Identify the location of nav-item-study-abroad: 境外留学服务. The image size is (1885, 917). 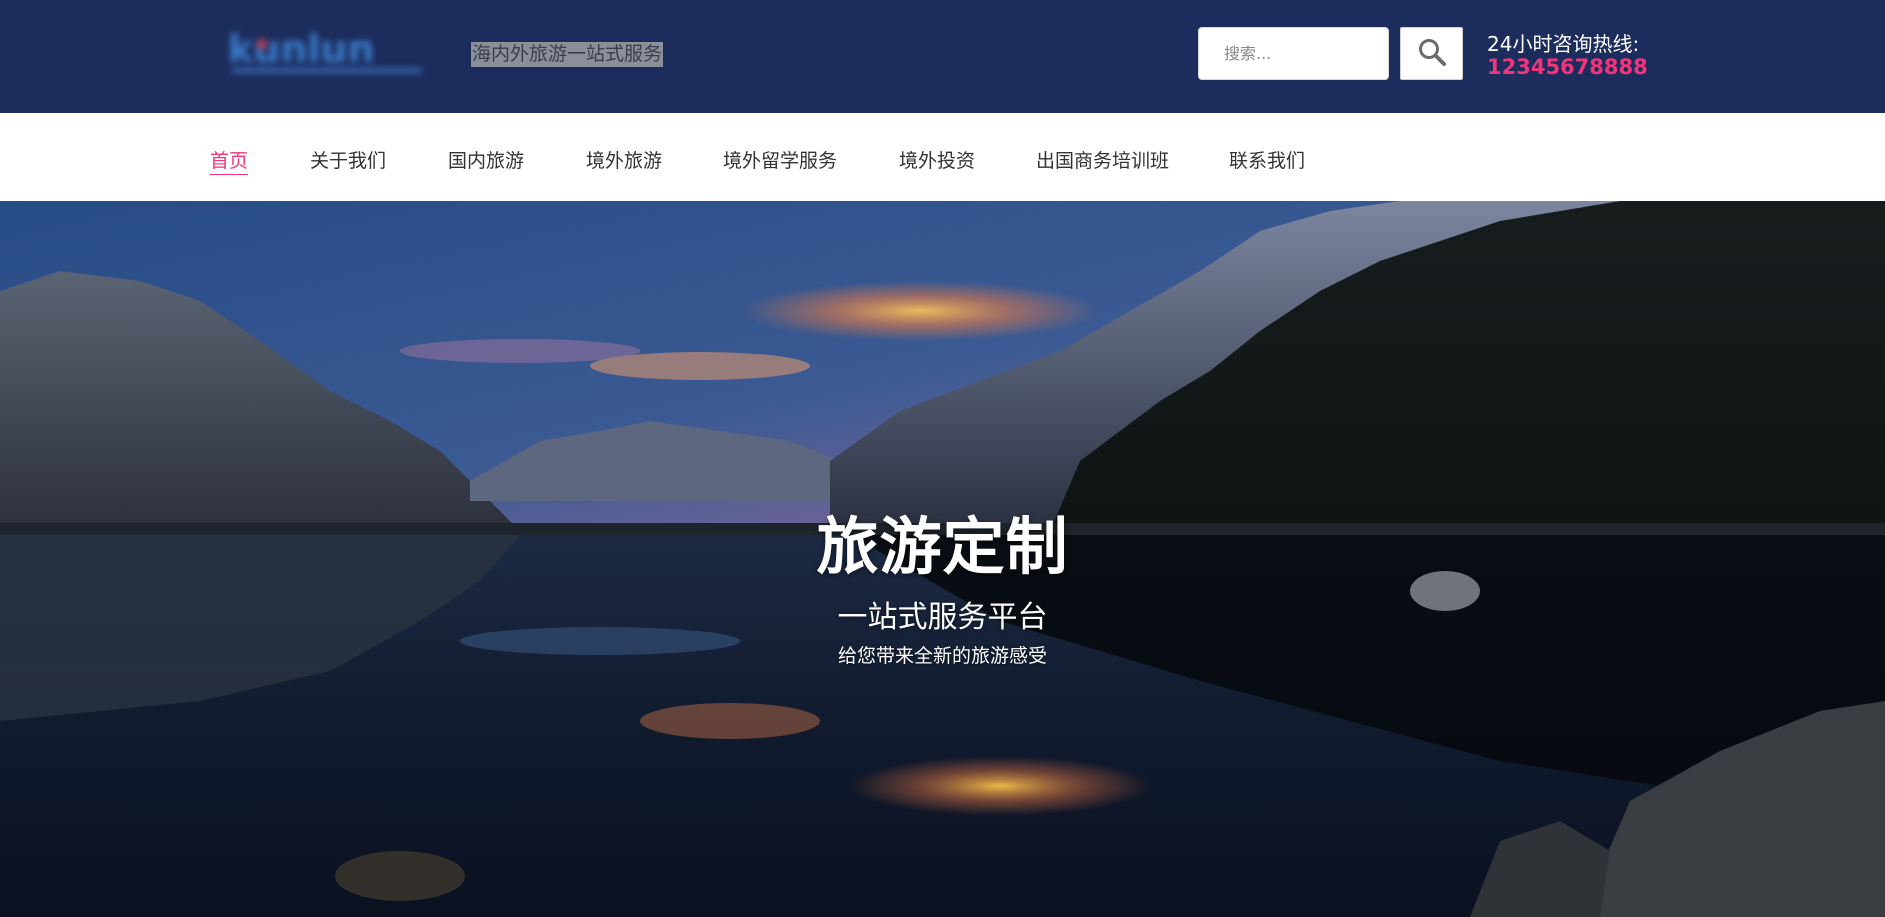
(780, 159).